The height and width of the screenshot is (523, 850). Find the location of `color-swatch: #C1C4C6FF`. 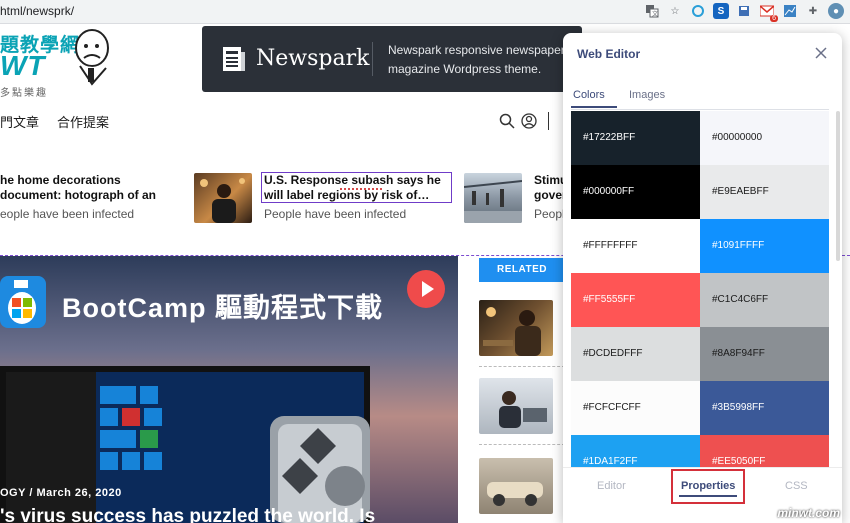

color-swatch: #C1C4C6FF is located at coordinates (764, 300).